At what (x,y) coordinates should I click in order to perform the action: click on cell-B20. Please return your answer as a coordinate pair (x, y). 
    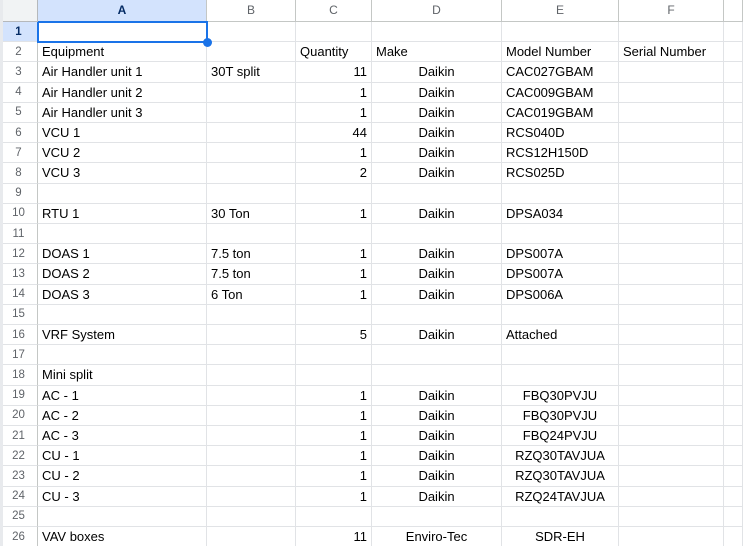
    Looking at the image, I should click on (251, 415).